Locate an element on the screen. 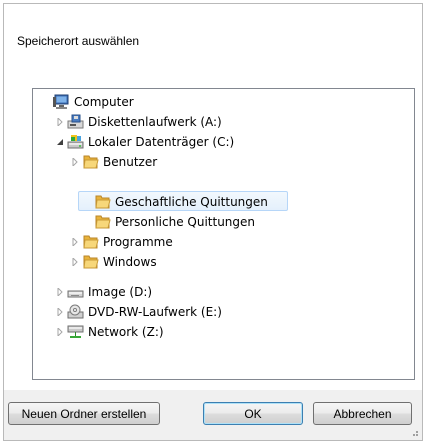  tree-item-local-disk: Lokaler Datenträger (C:) is located at coordinates (144, 142).